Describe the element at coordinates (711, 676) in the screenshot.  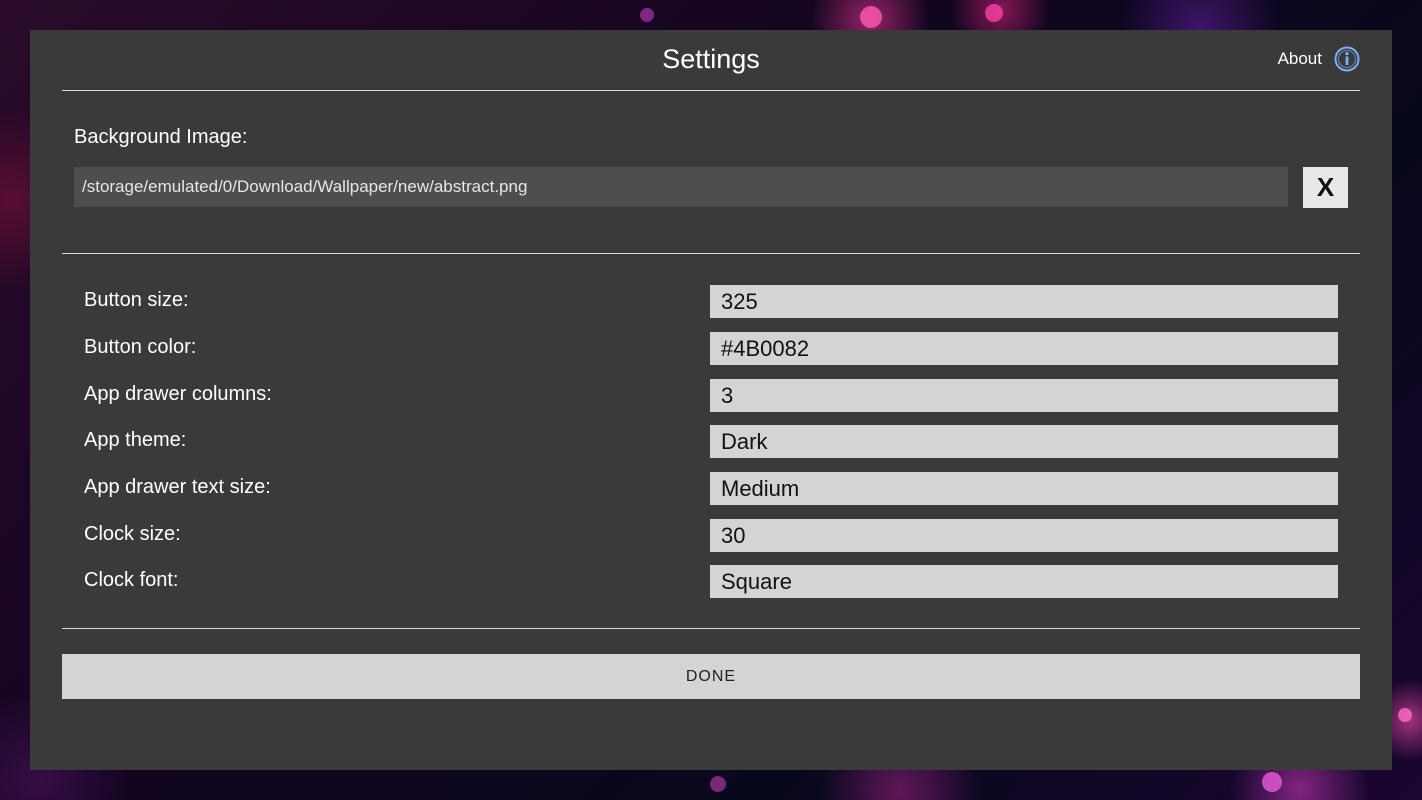
I see `done-button: DONE` at that location.